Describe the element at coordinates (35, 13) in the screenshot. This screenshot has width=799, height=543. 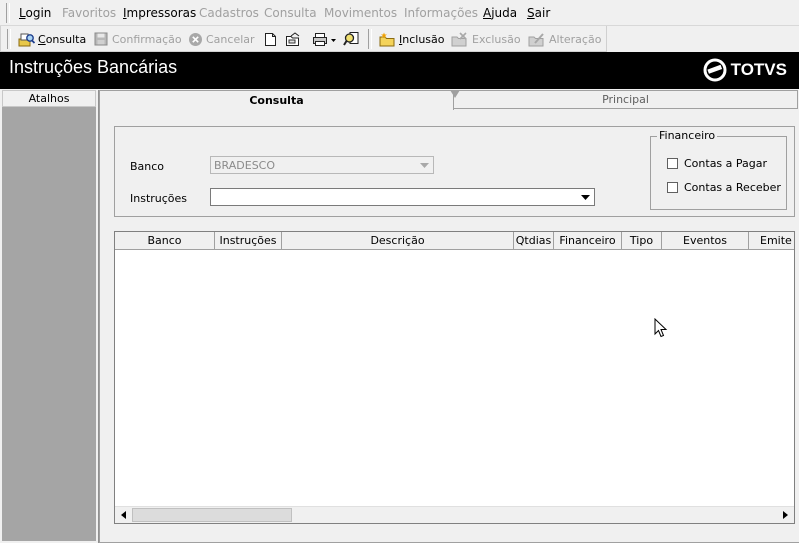
I see `menu-login: Login` at that location.